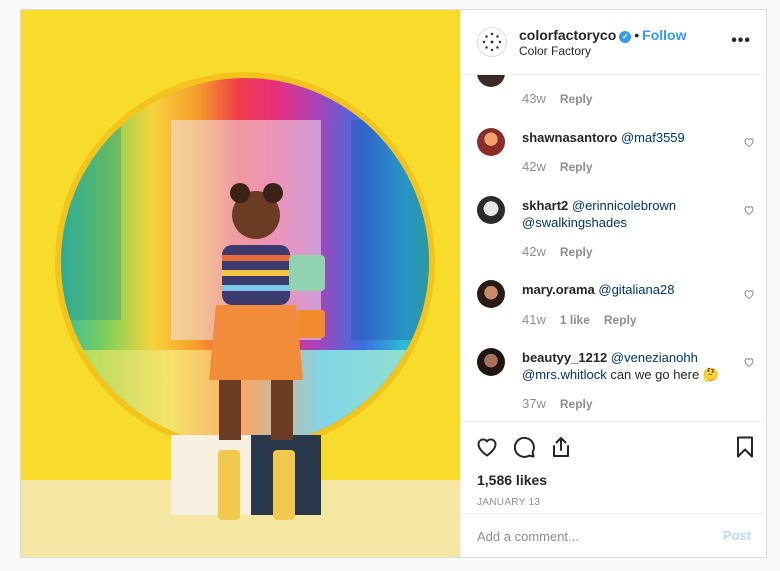  Describe the element at coordinates (574, 222) in the screenshot. I see `mention-link: @swalkingshades` at that location.